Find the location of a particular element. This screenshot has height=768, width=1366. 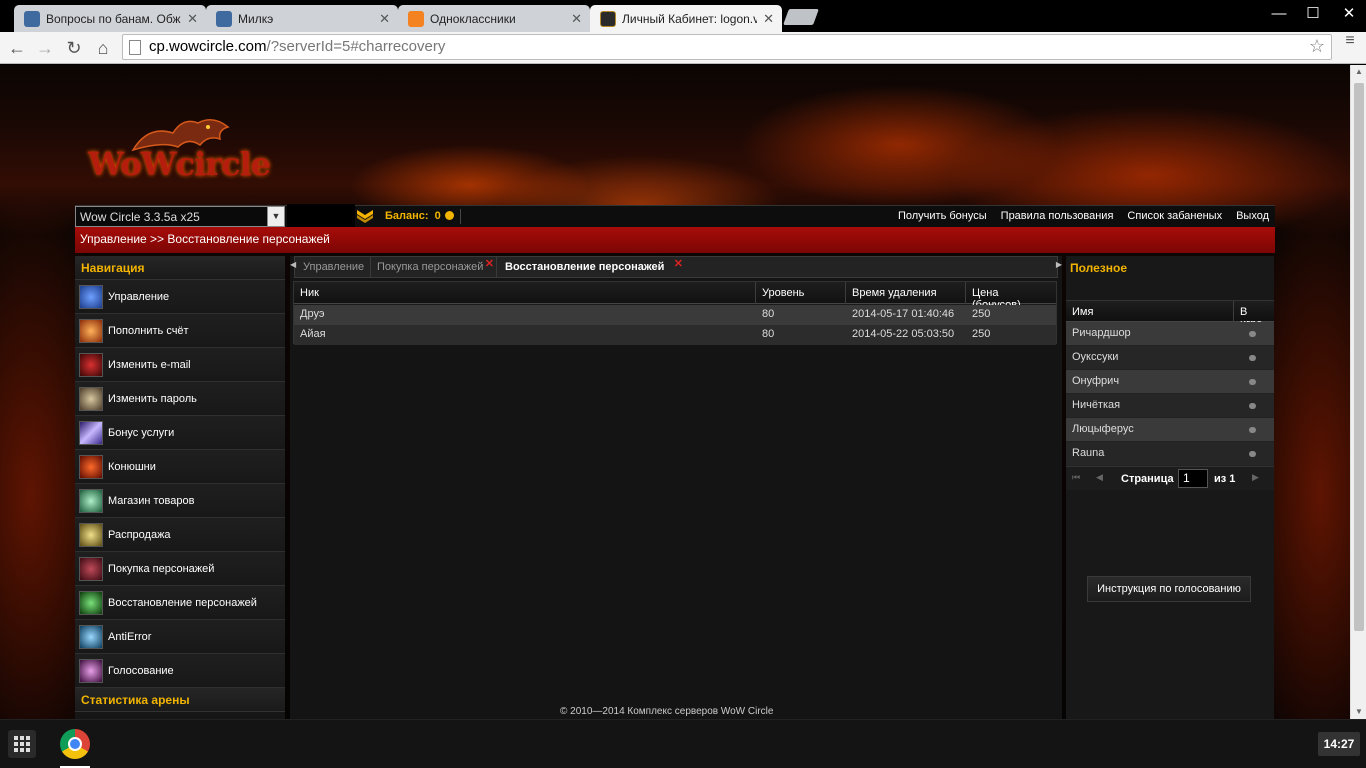

useful-heading: Полезное is located at coordinates (1099, 268).